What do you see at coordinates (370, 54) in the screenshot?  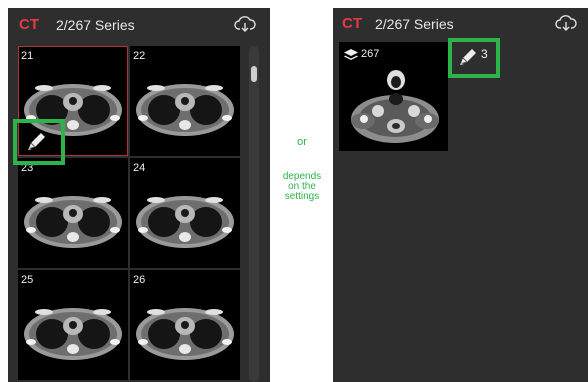 I see `stack-count: 267` at bounding box center [370, 54].